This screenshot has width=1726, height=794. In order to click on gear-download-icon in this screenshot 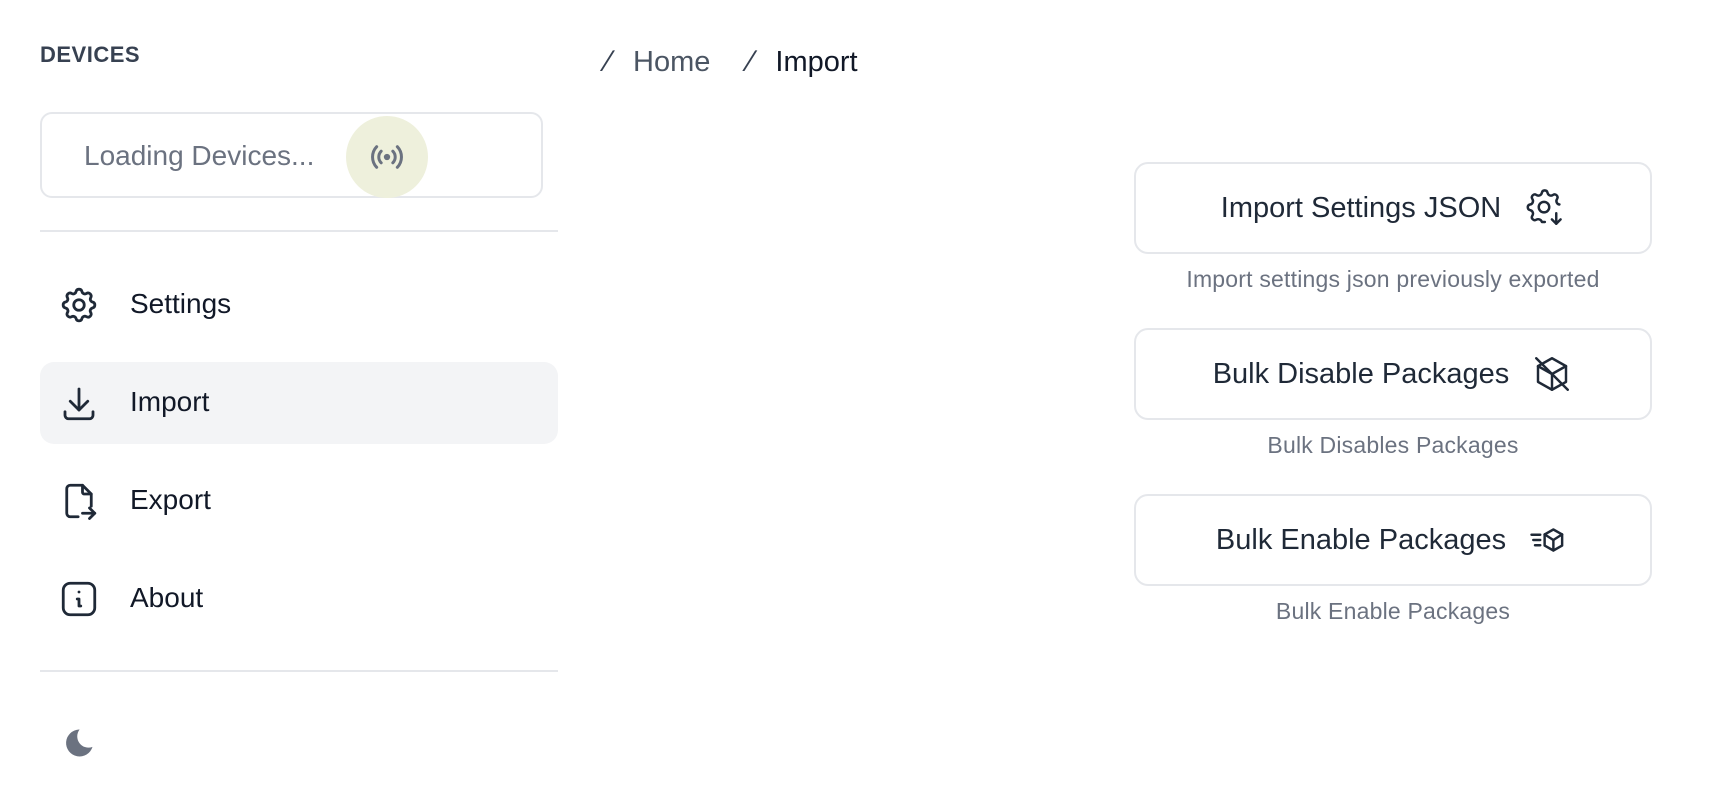, I will do `click(1544, 208)`.